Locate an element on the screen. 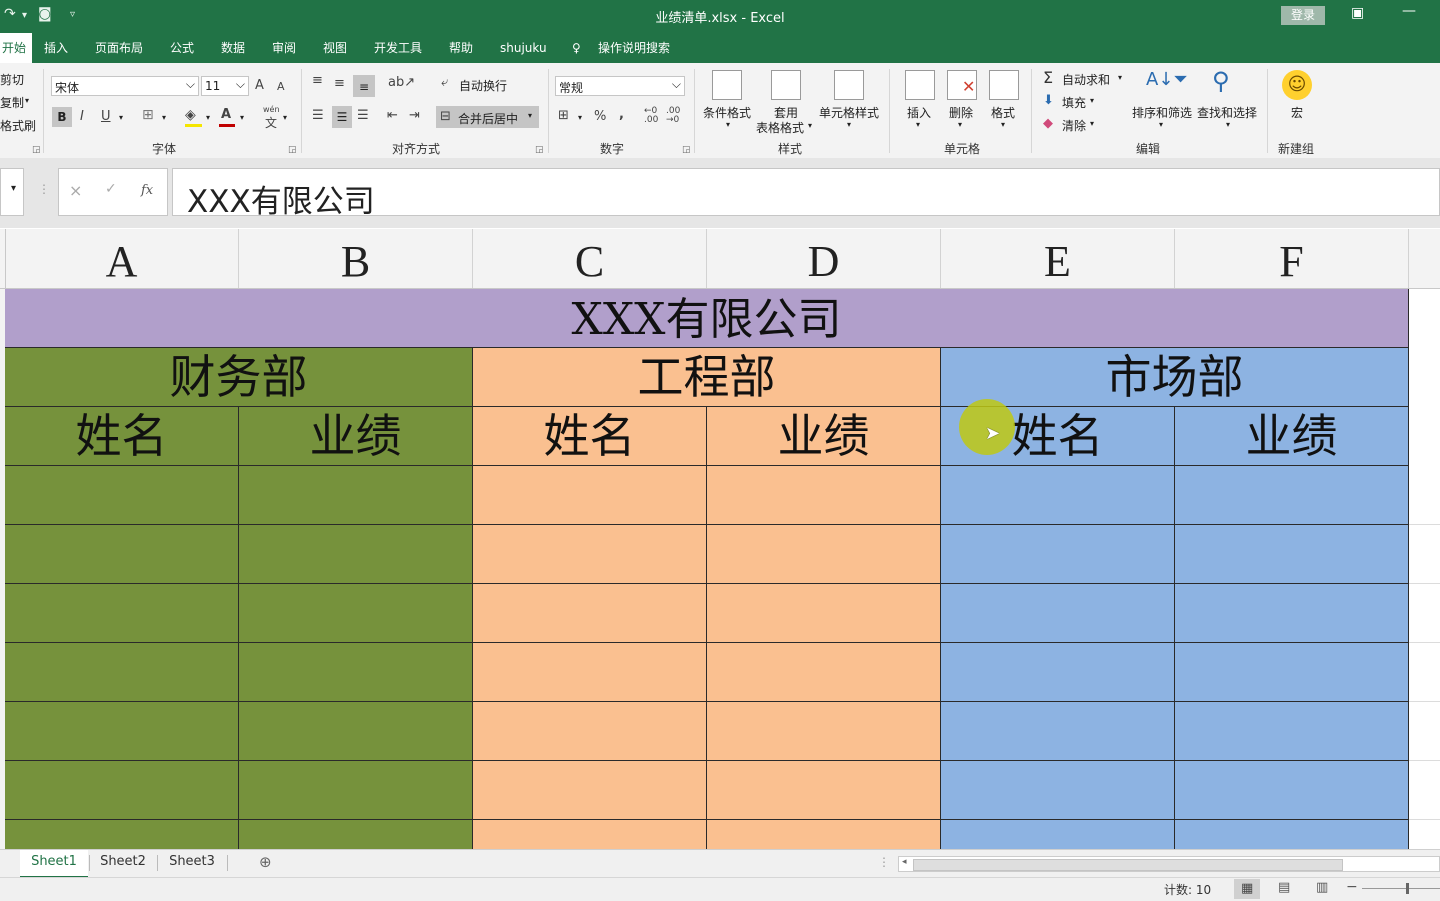  insert-cells-button: 插入 is located at coordinates (919, 112).